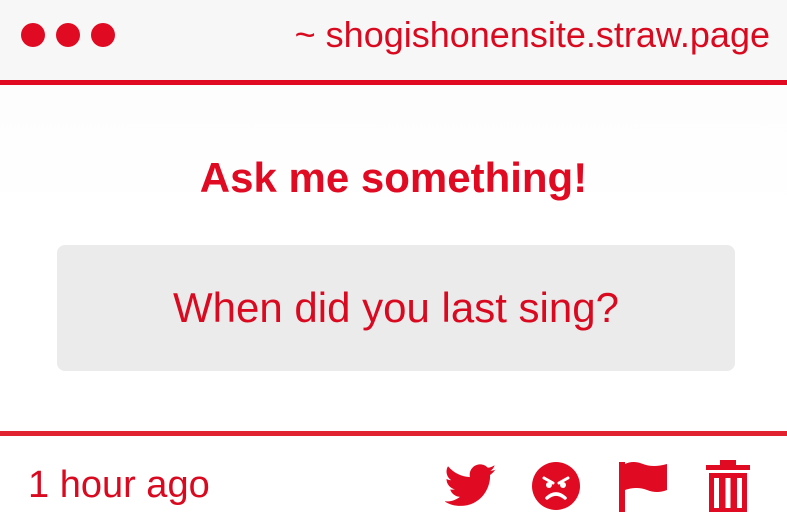 The height and width of the screenshot is (531, 787). Describe the element at coordinates (393, 177) in the screenshot. I see `page-heading: Ask me something!` at that location.